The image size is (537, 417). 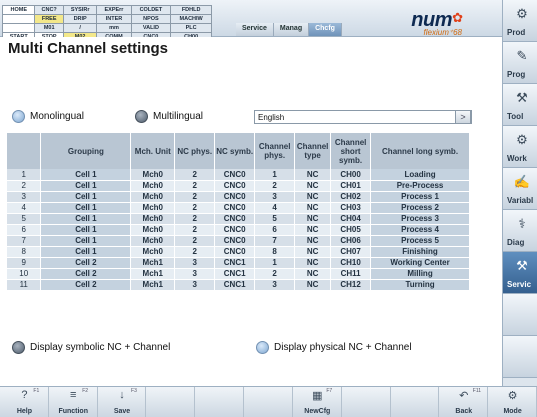 I want to click on language-select: English >, so click(x=363, y=117).